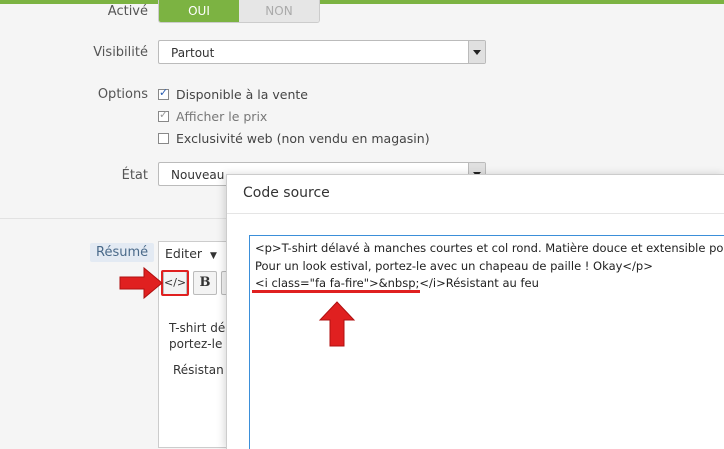 Image resolution: width=724 pixels, height=449 pixels. What do you see at coordinates (336, 291) in the screenshot?
I see `code-underline-annotation` at bounding box center [336, 291].